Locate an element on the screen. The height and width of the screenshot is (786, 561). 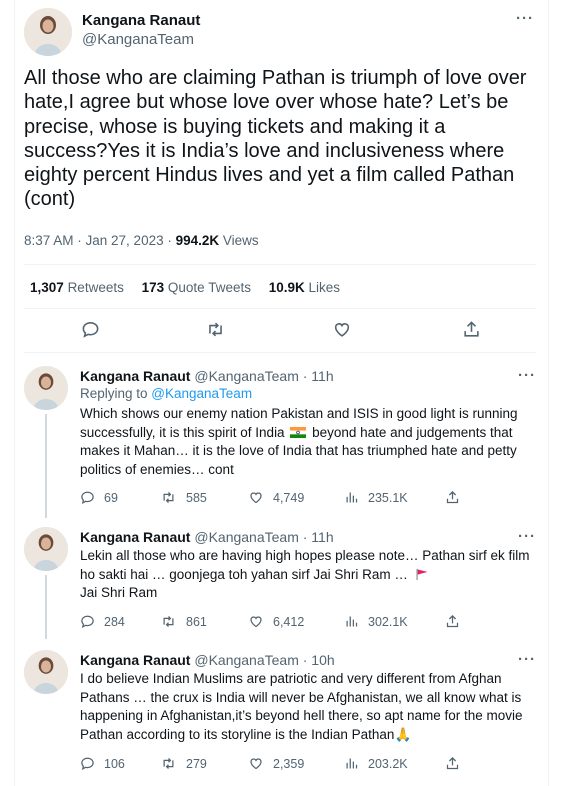
views-count: 994.2K is located at coordinates (197, 240).